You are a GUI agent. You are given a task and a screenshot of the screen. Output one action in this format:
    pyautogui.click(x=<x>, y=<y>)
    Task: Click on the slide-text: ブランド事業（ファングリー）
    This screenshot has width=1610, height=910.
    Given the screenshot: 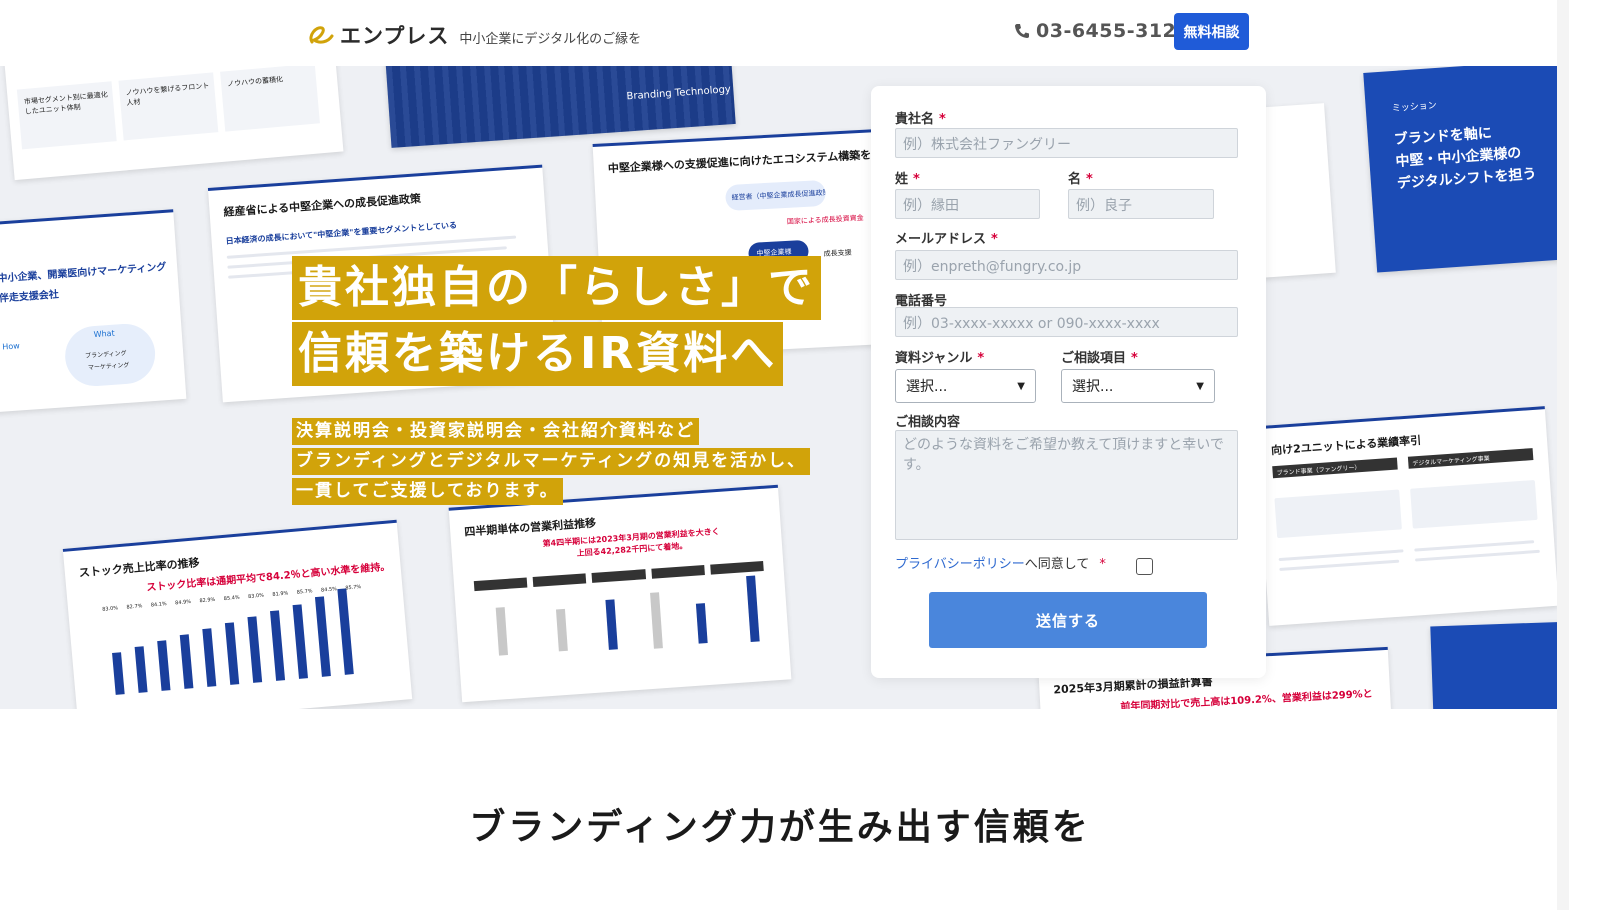 What is the action you would take?
    pyautogui.click(x=1335, y=468)
    